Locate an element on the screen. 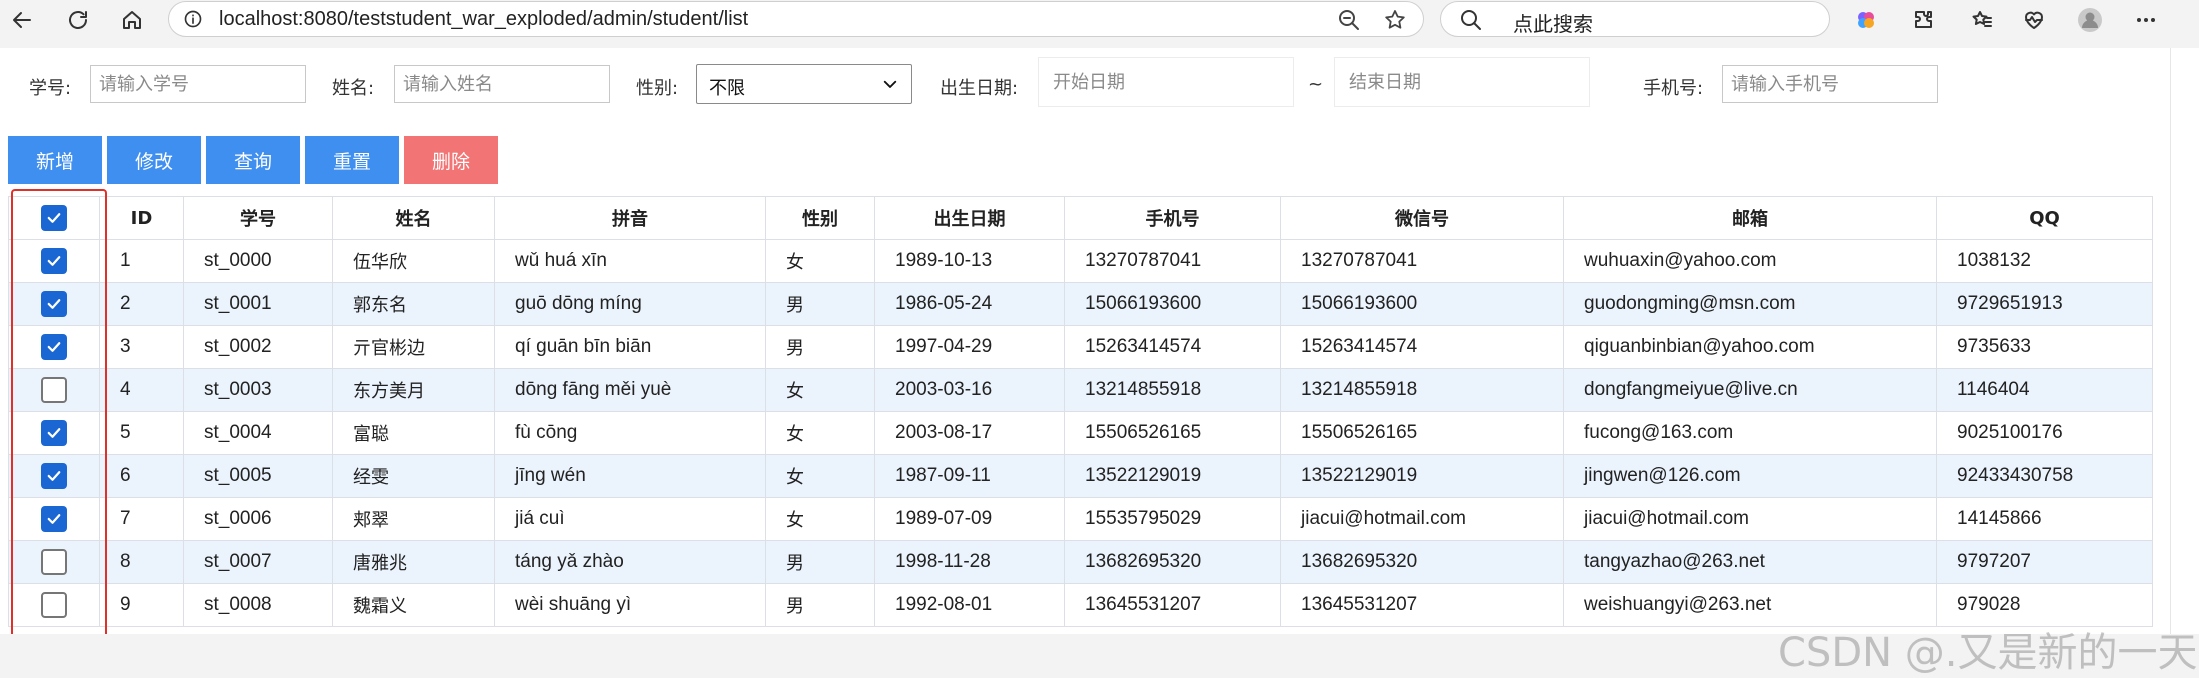 Image resolution: width=2199 pixels, height=678 pixels. gender-select-value: 不限 is located at coordinates (727, 88).